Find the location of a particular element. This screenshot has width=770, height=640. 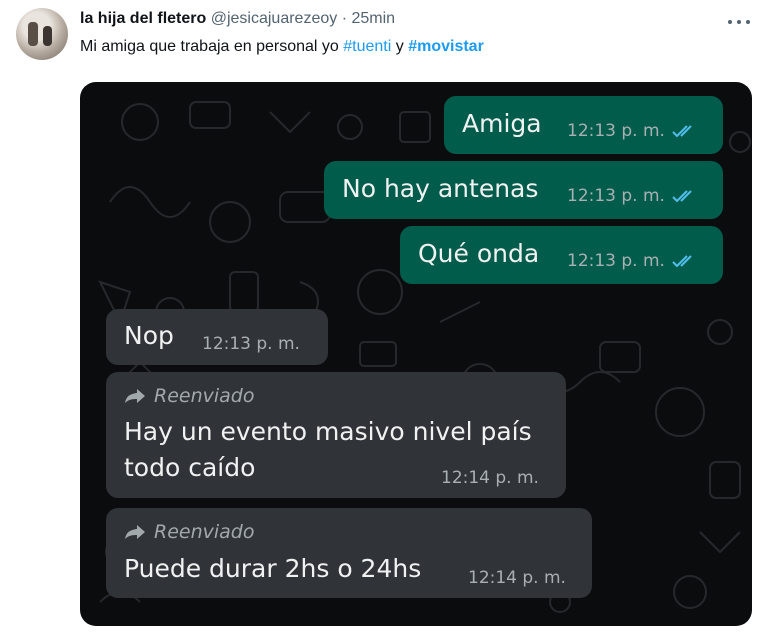

hashtag-movistar: #movistar is located at coordinates (446, 46).